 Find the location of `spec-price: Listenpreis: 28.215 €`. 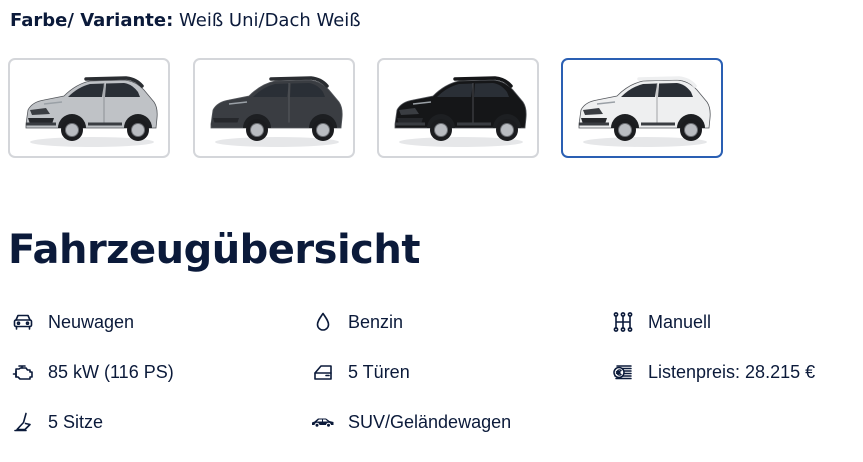

spec-price: Listenpreis: 28.215 € is located at coordinates (712, 372).